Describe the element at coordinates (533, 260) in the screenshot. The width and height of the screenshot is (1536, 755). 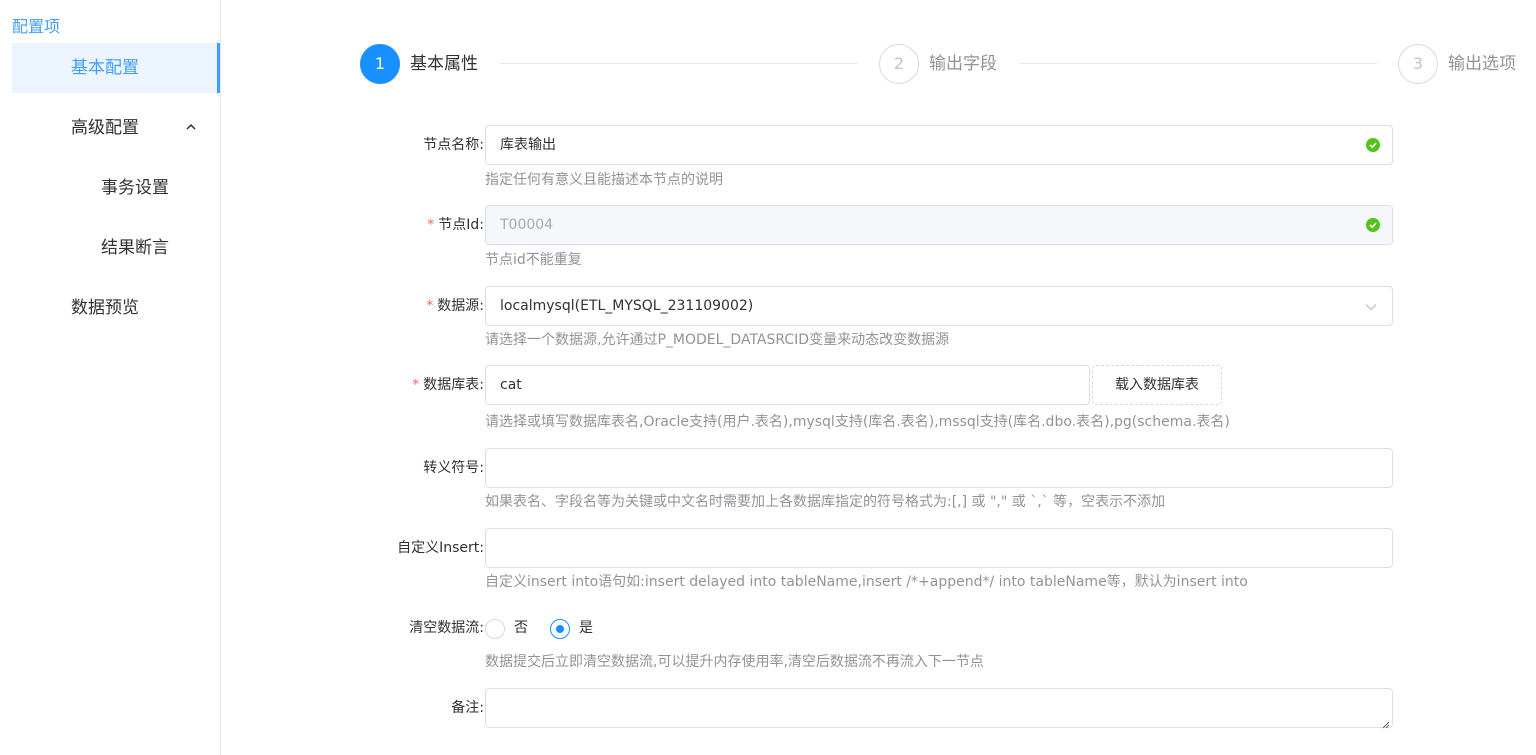
I see `node-id-hint: 节点id不能重复` at that location.